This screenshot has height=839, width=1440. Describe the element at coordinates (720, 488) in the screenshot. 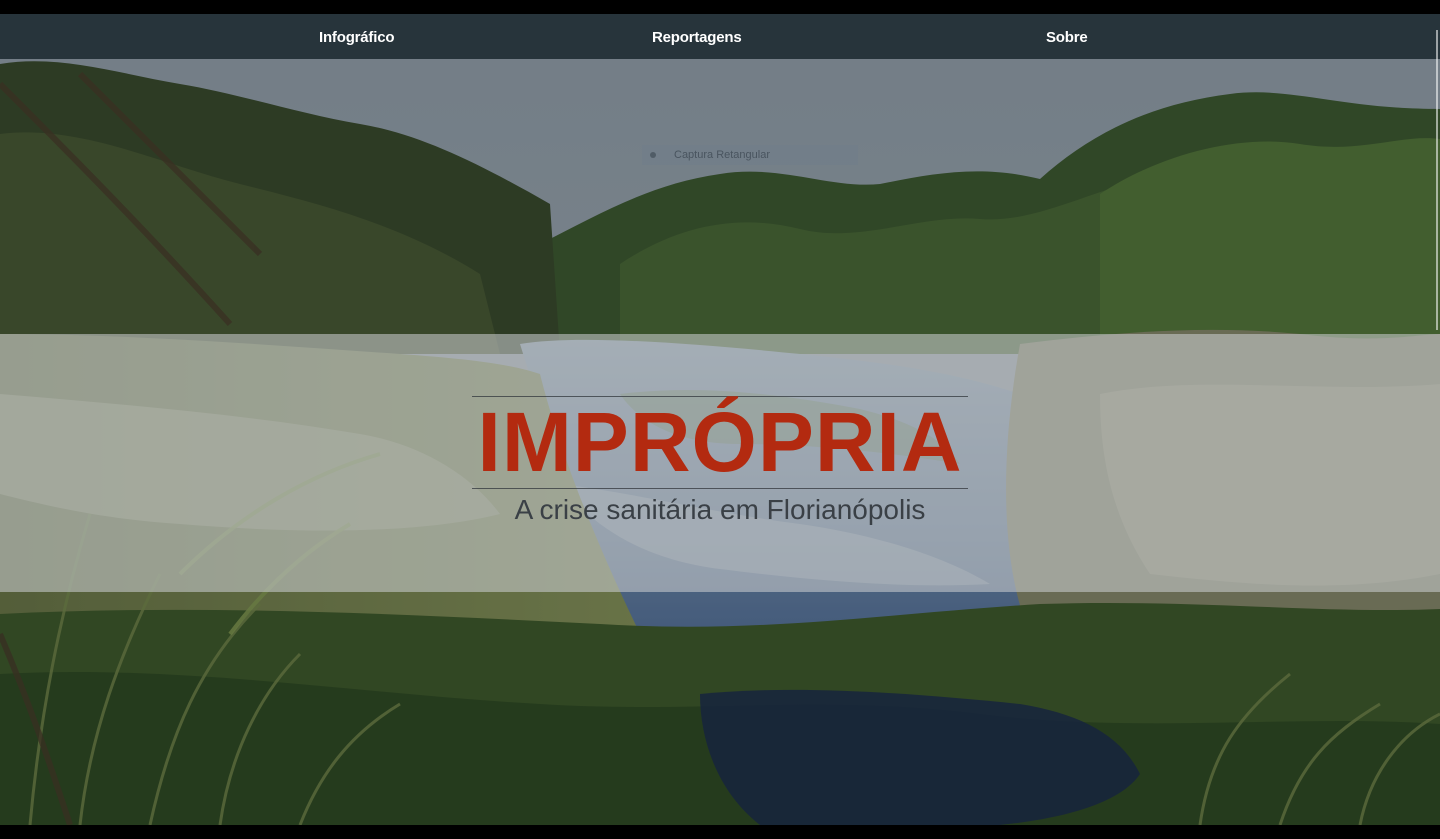

I see `title-bottom-rule` at that location.